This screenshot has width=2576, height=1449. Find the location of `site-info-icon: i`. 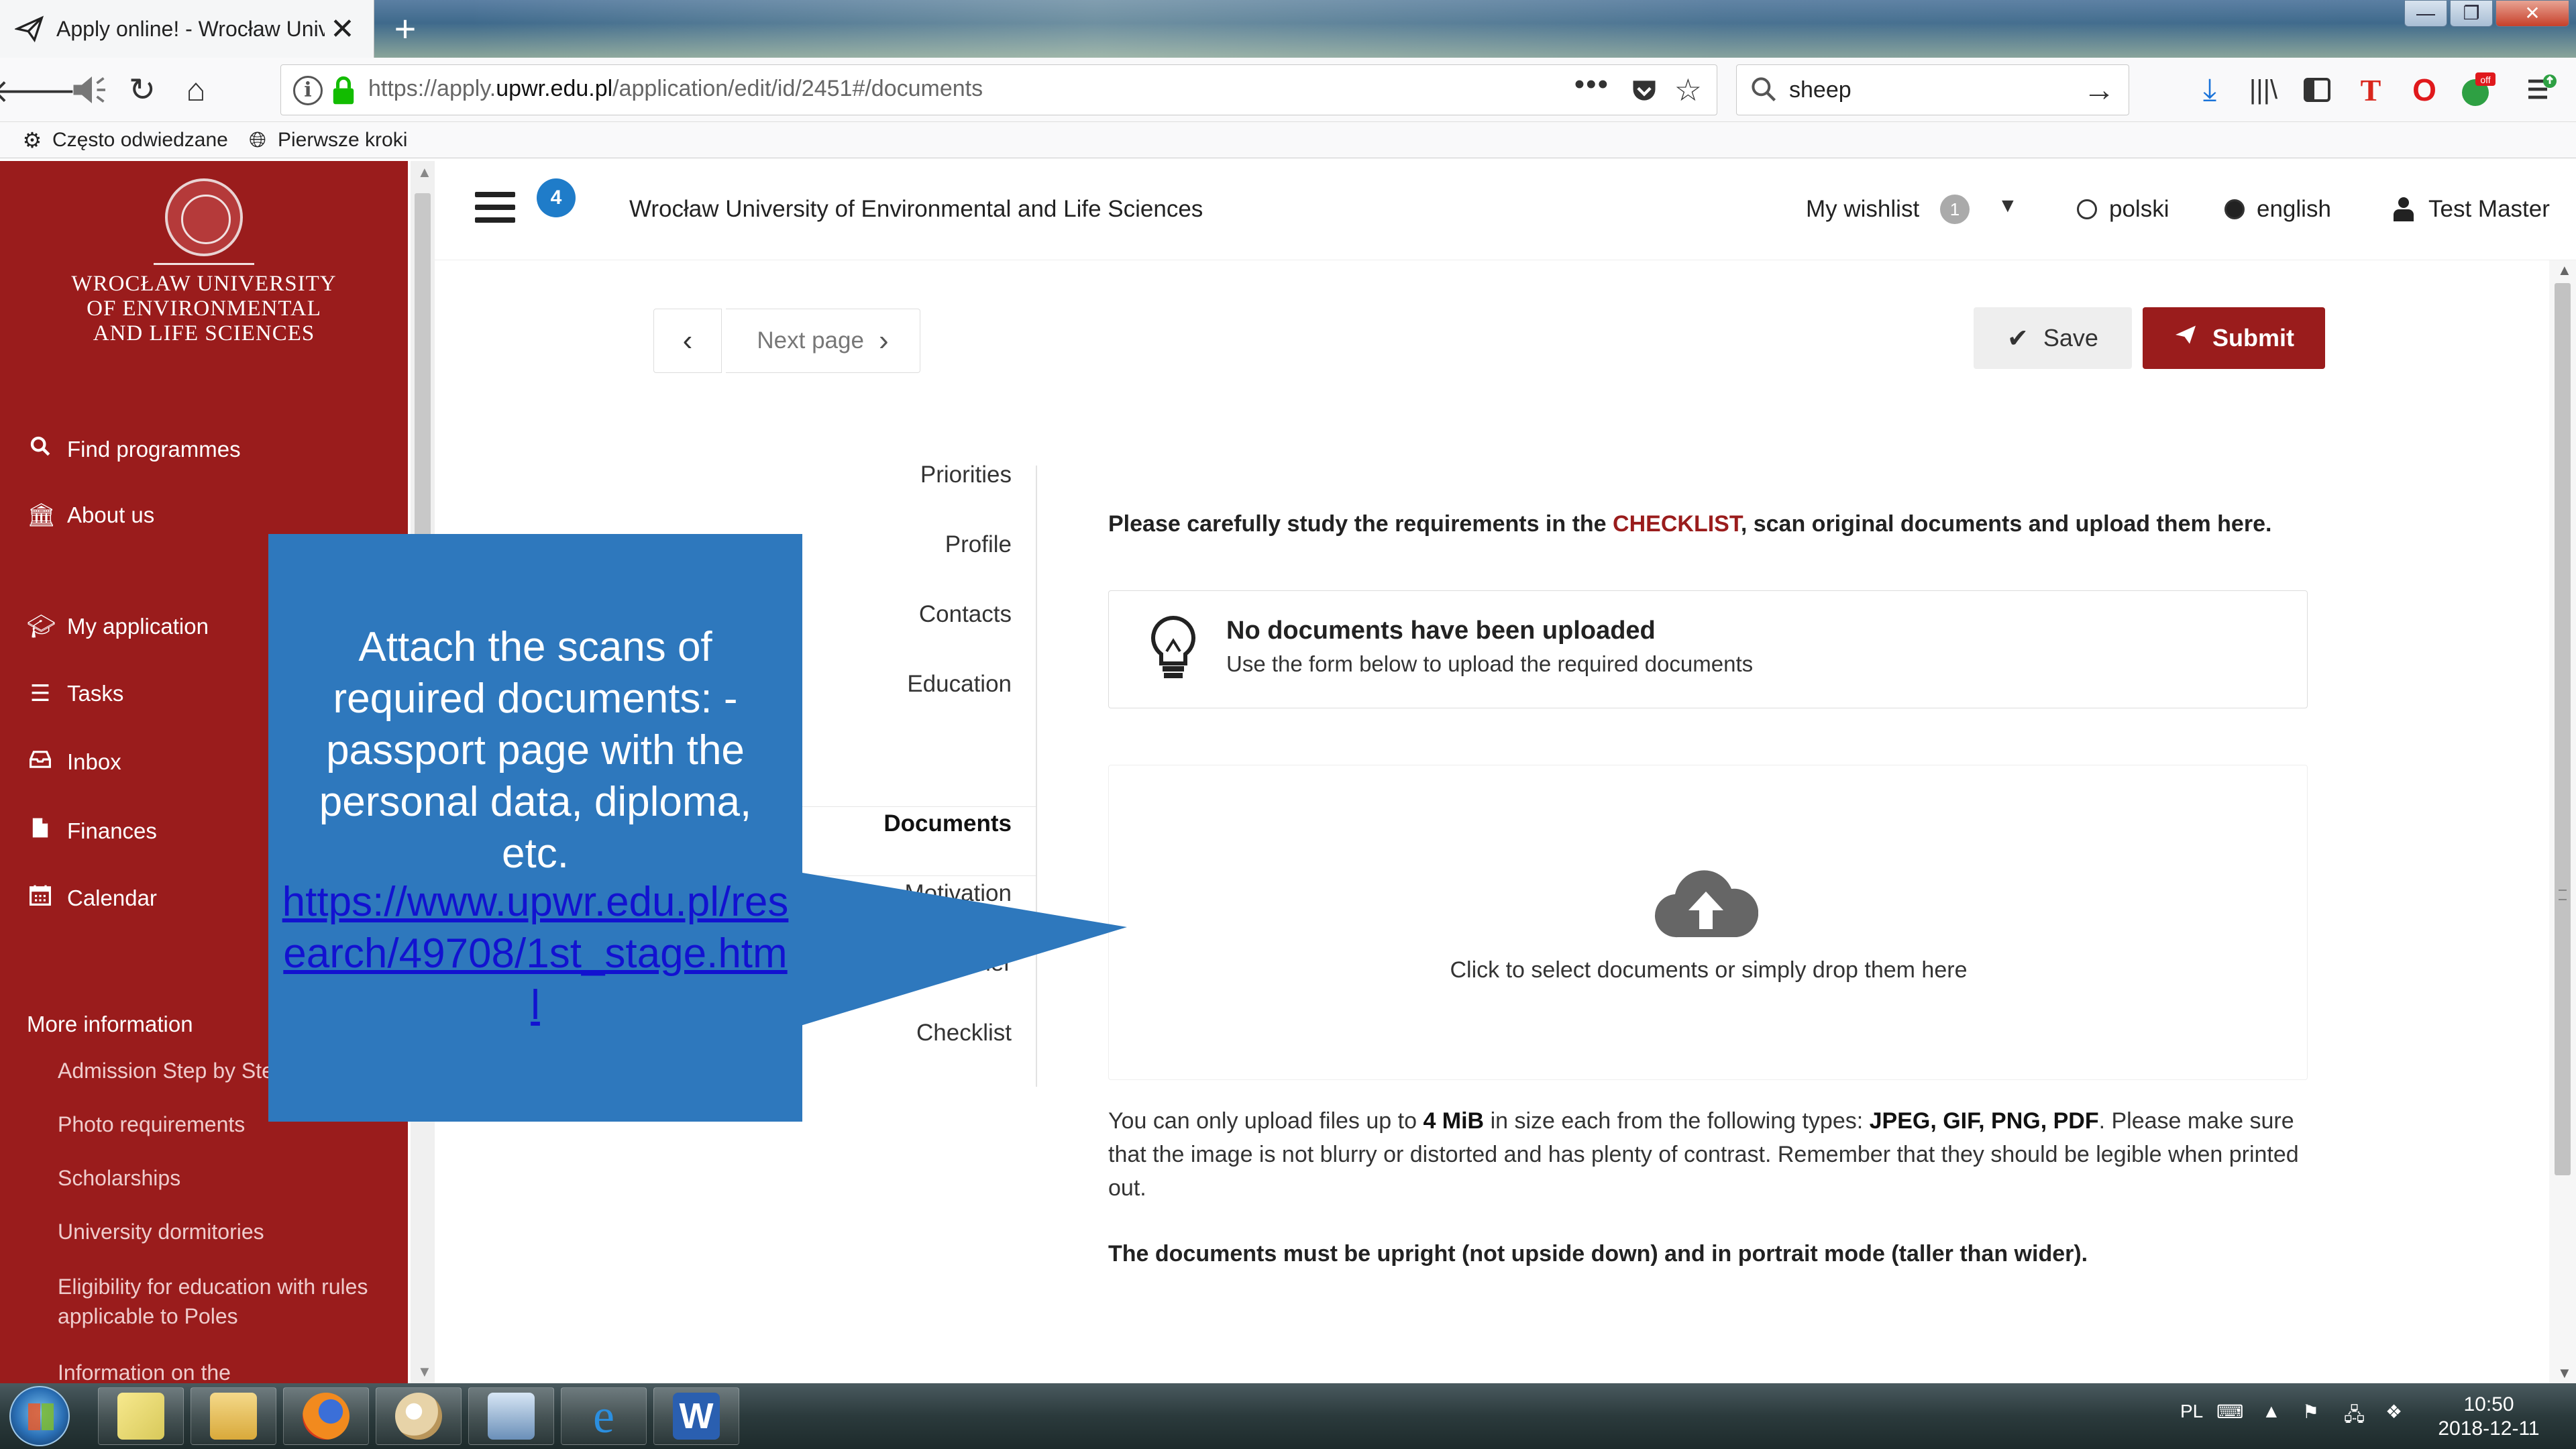

site-info-icon: i is located at coordinates (308, 90).